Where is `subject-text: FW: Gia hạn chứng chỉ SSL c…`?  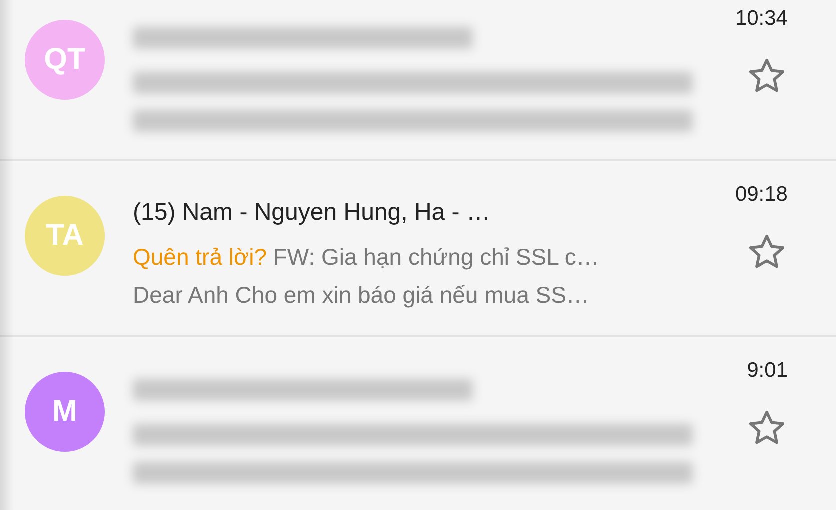
subject-text: FW: Gia hạn chứng chỉ SSL c… is located at coordinates (436, 257).